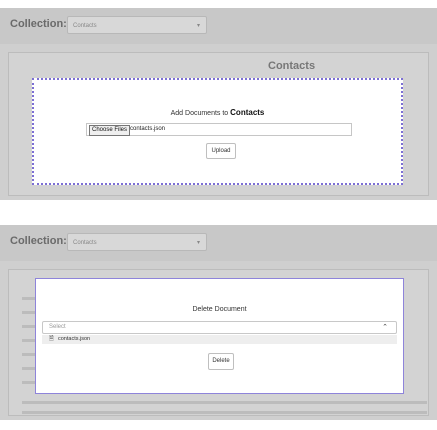 Image resolution: width=437 pixels, height=430 pixels. I want to click on delete-button: Delete, so click(221, 361).